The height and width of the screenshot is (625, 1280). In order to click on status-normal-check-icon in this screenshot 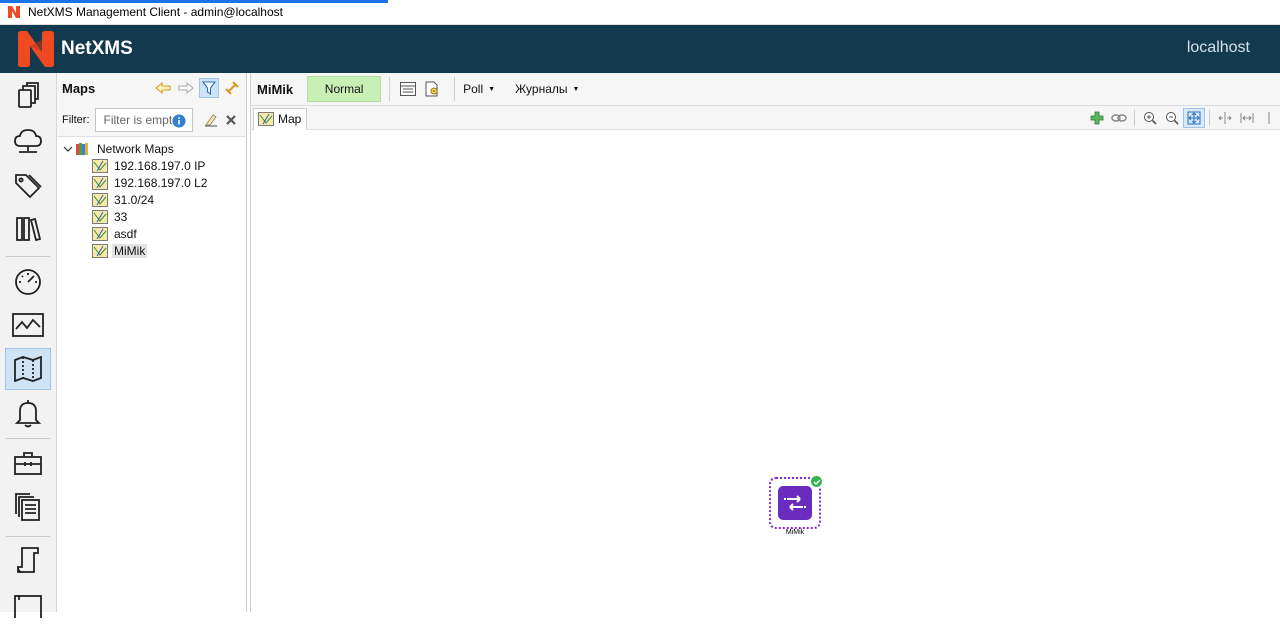, I will do `click(816, 481)`.